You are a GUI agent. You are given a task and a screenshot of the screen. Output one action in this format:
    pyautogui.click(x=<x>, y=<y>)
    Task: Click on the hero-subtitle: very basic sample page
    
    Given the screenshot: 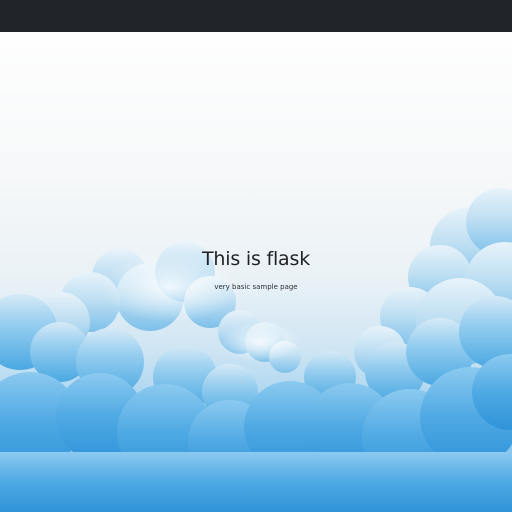 What is the action you would take?
    pyautogui.click(x=256, y=287)
    